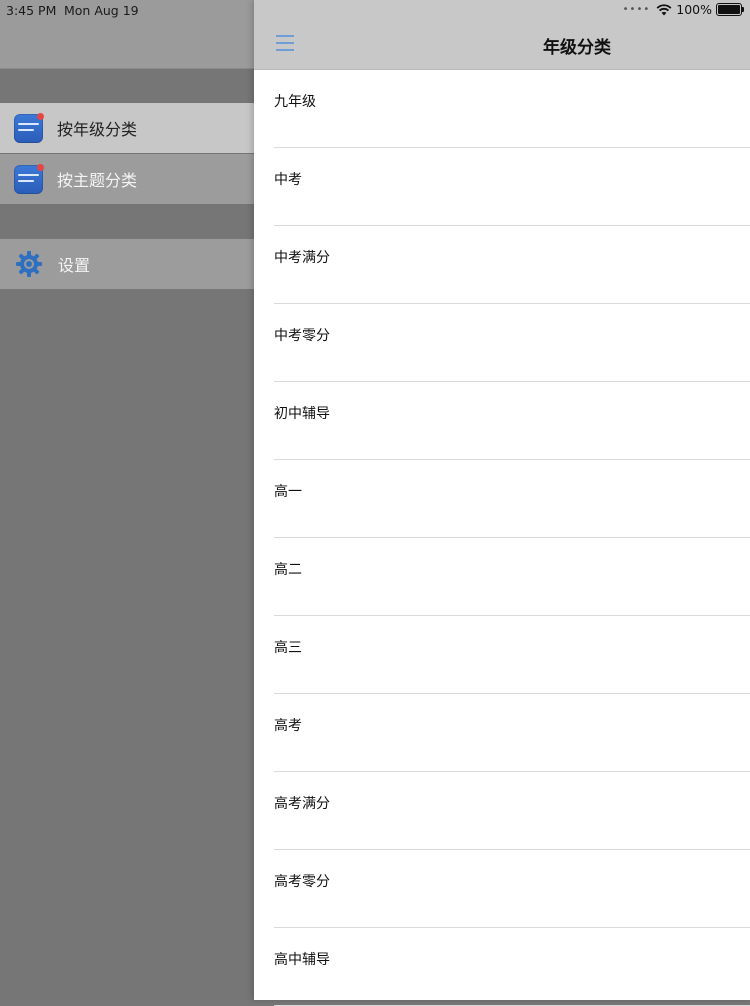 This screenshot has height=1006, width=750. I want to click on list-item: 高考, so click(512, 733).